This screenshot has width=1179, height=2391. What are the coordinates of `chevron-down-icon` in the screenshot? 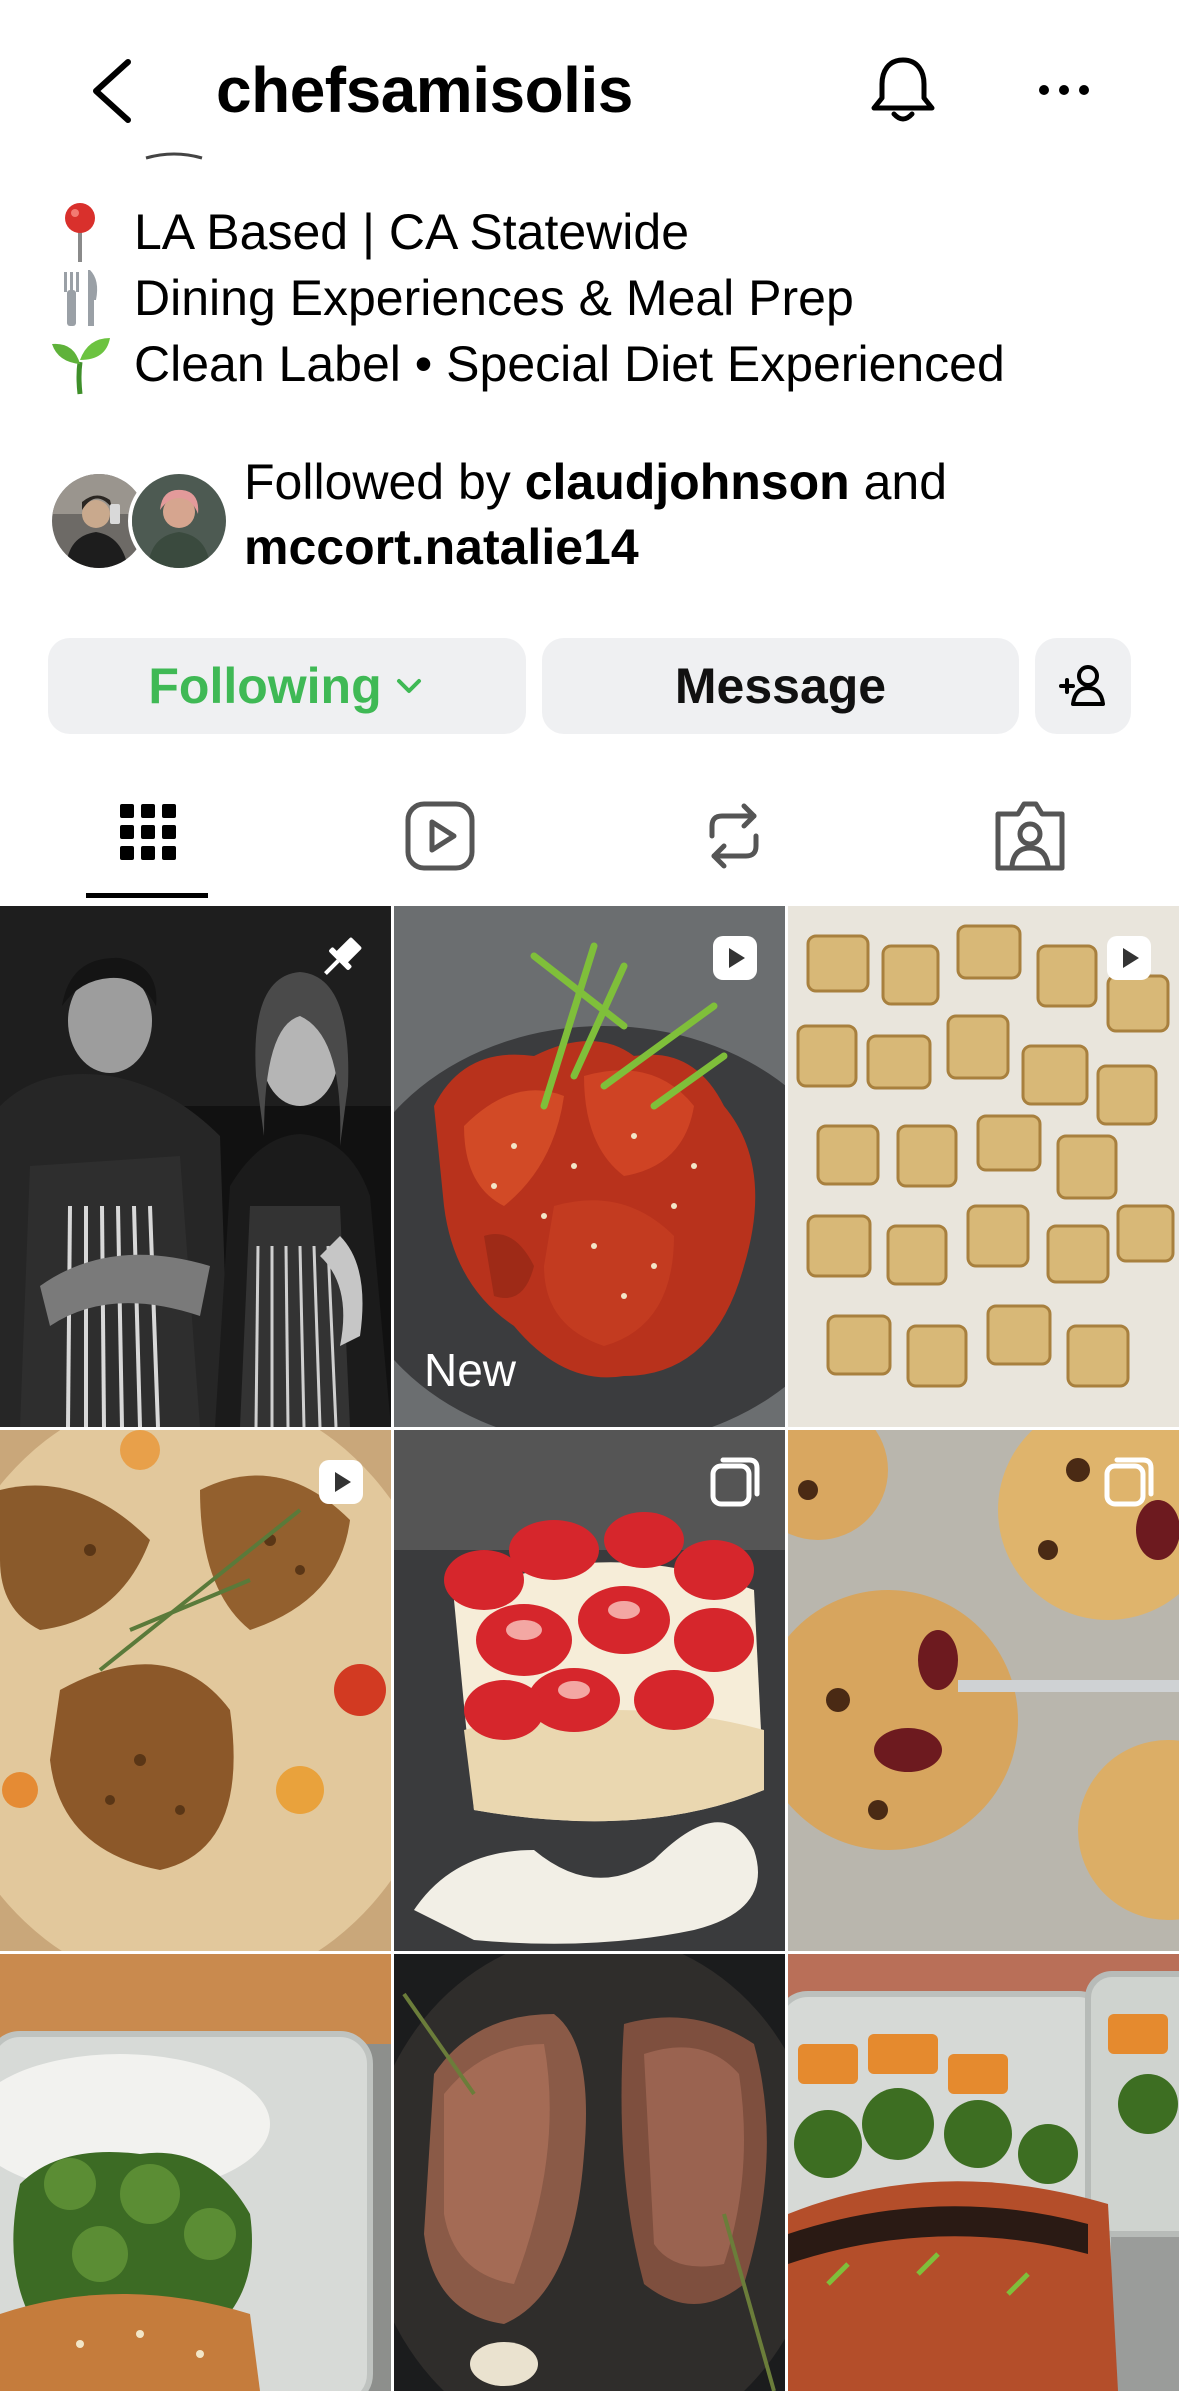 It's located at (408, 686).